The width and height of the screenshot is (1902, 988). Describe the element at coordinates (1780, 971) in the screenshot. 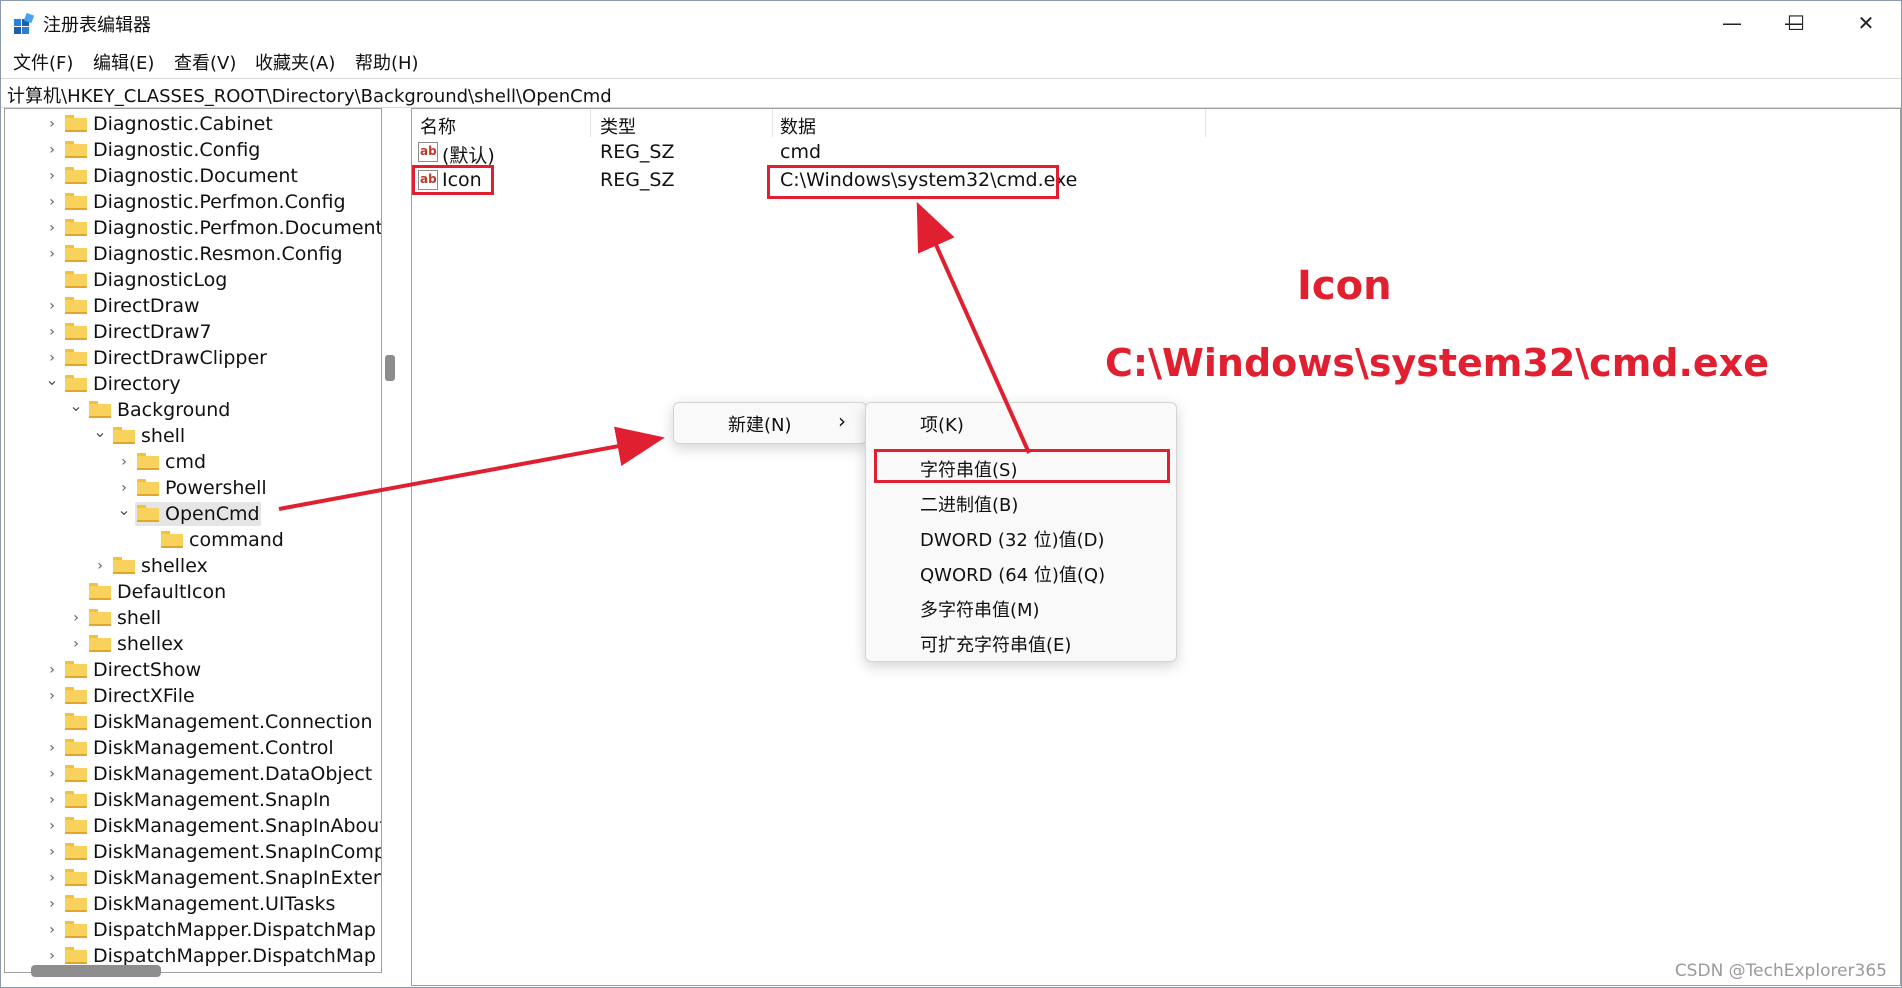

I see `watermark: CSDN @TechExplorer365` at that location.